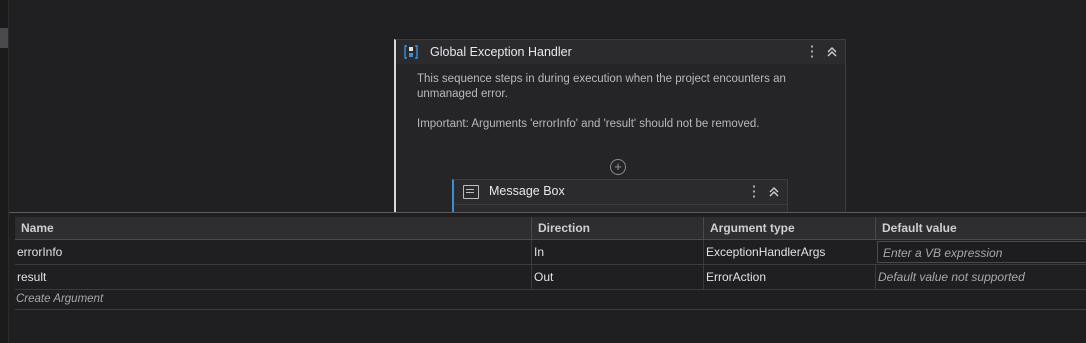 This screenshot has width=1086, height=343. I want to click on argument-name: errorInfo, so click(273, 252).